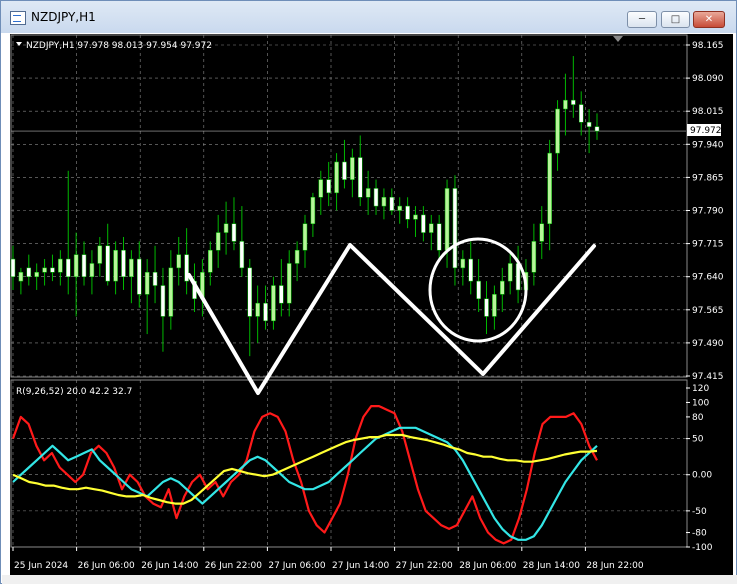 The image size is (737, 584). Describe the element at coordinates (106, 566) in the screenshot. I see `time-axis-label: 26 Jun 06:00` at that location.